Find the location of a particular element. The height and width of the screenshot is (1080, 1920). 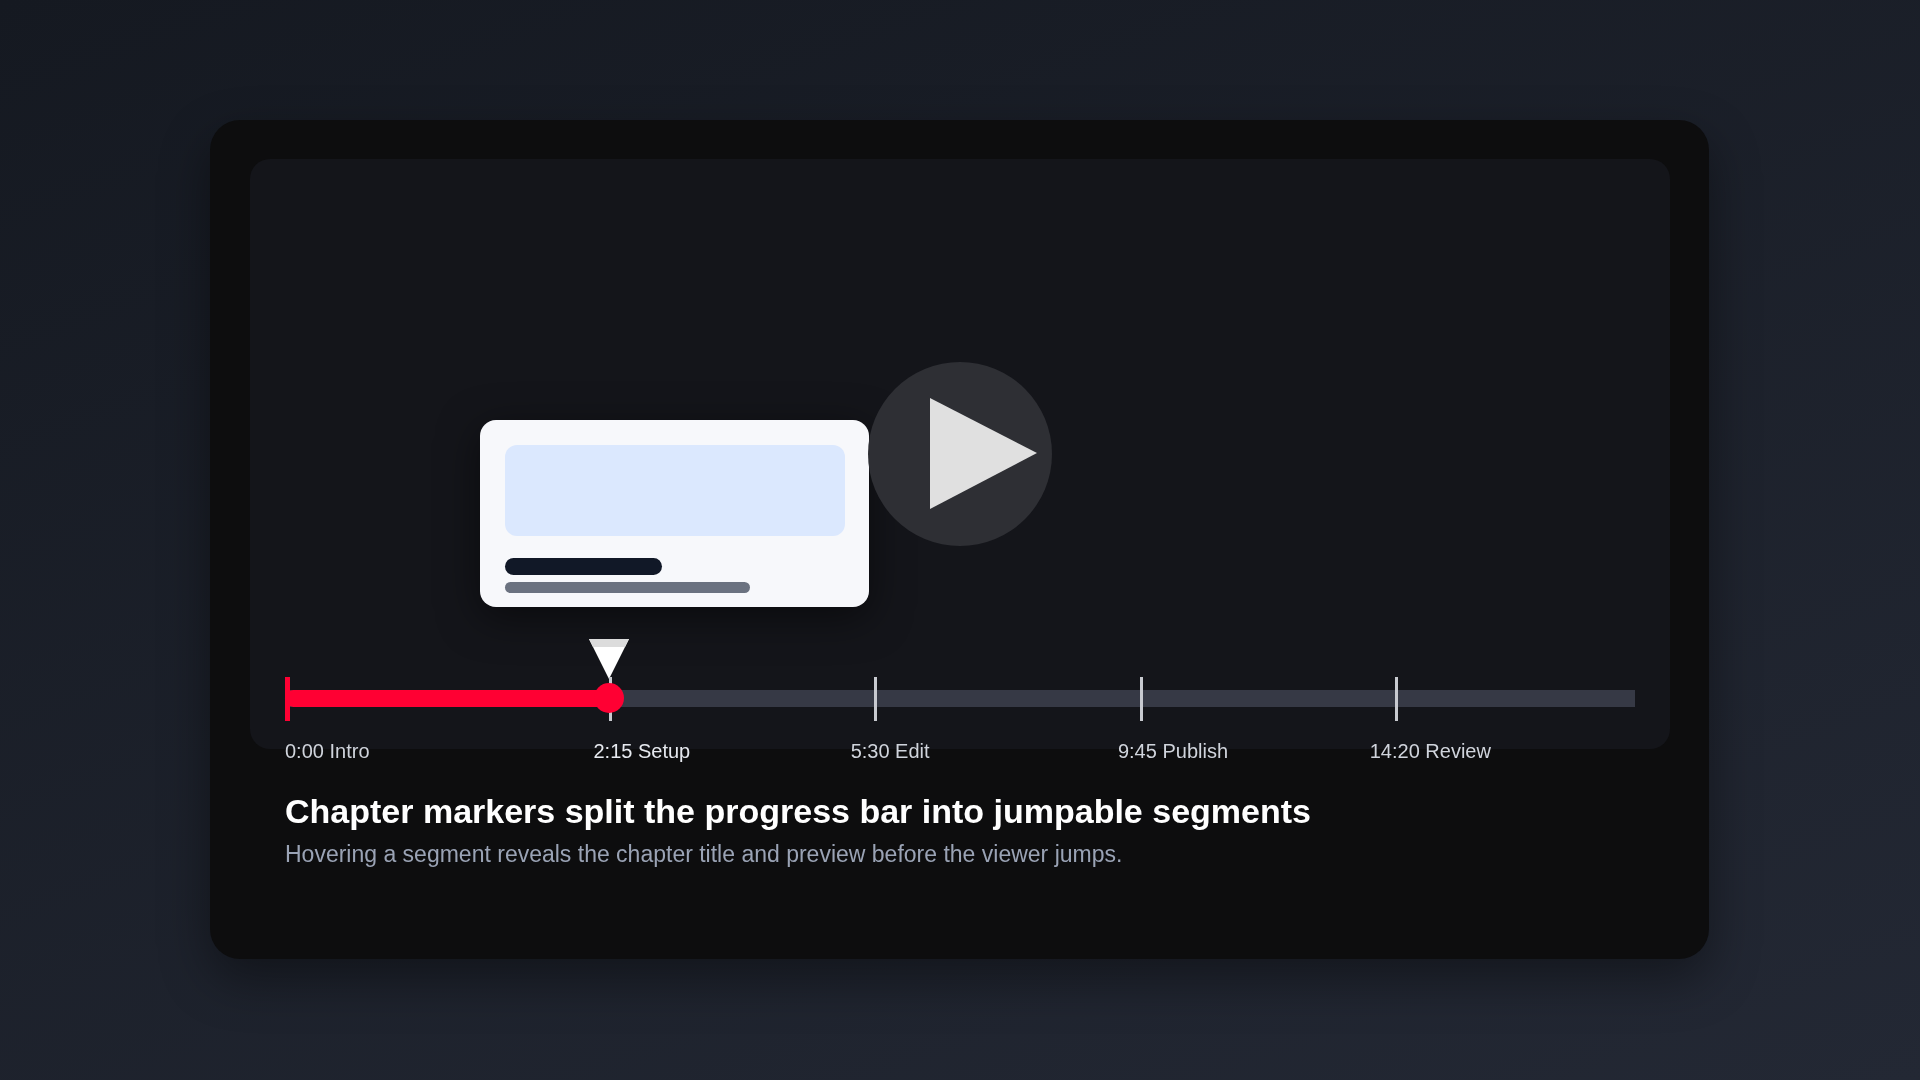

chapter-label: 14:20 Review is located at coordinates (1430, 751).